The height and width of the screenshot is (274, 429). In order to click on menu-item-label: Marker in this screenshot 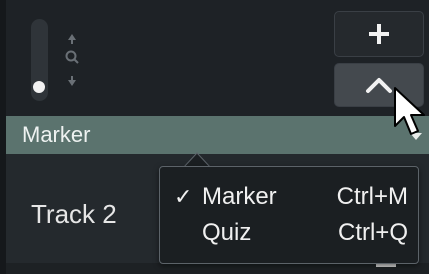, I will do `click(239, 196)`.